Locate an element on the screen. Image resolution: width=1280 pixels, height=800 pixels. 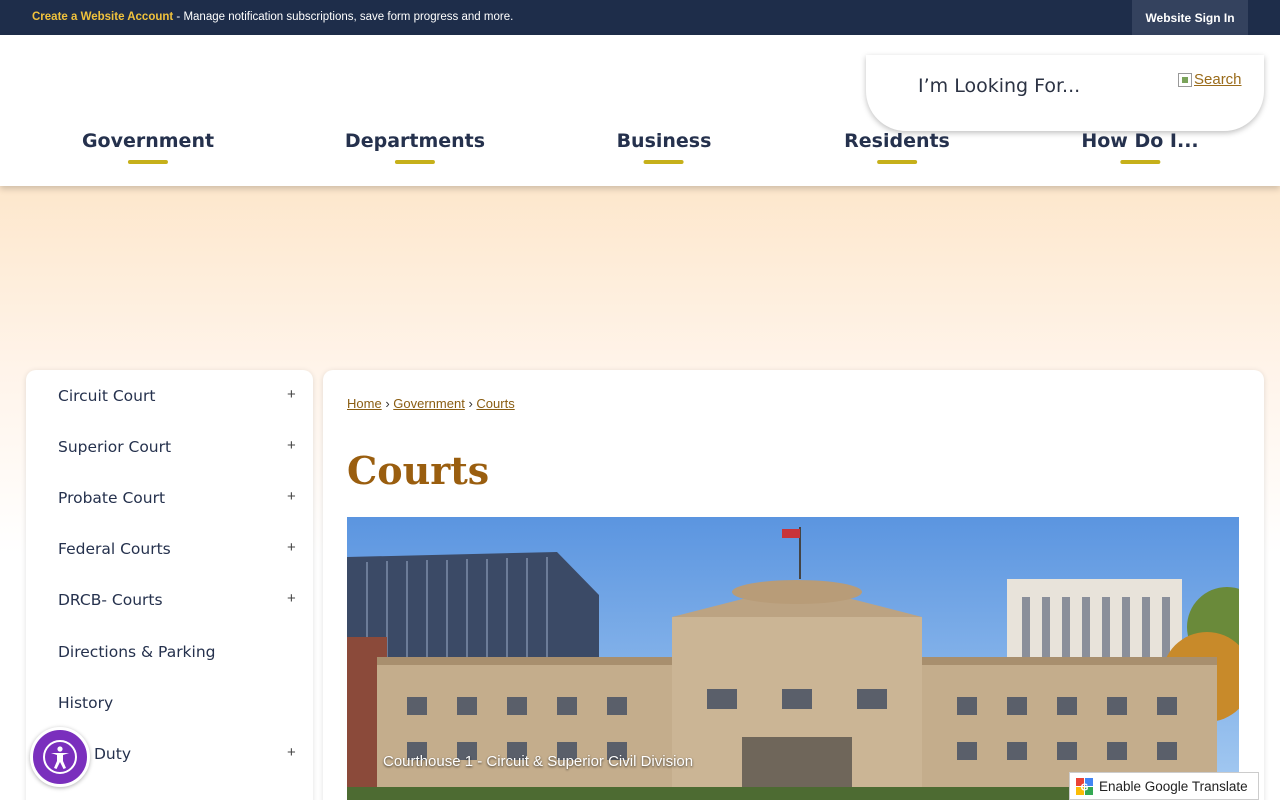
google-logo-icon: G is located at coordinates (1084, 786).